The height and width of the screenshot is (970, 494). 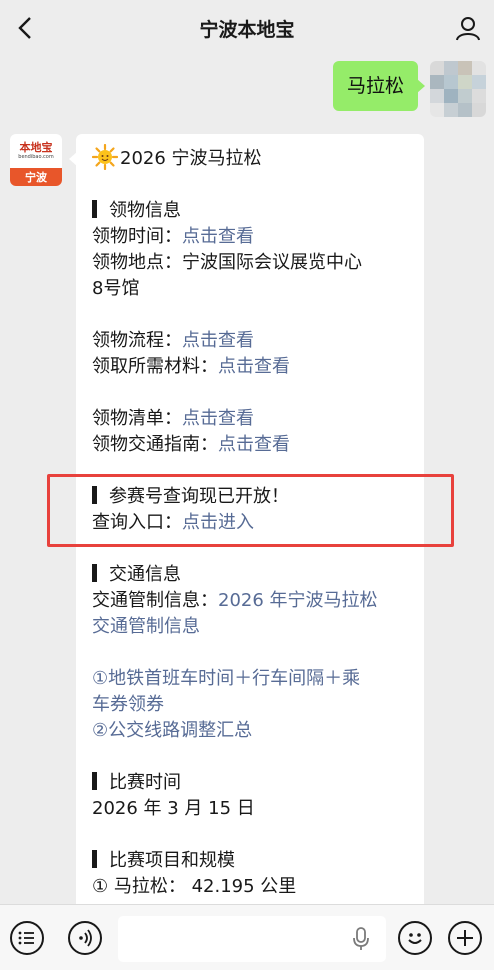 I want to click on pickup-time-link: 点击查看, so click(x=218, y=236).